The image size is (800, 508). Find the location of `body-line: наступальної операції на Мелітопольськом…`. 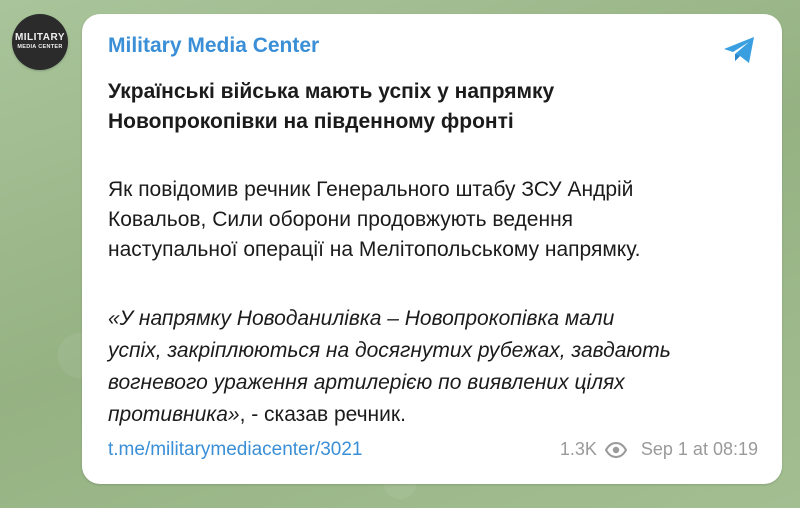

body-line: наступальної операції на Мелітопольськом… is located at coordinates (374, 249).